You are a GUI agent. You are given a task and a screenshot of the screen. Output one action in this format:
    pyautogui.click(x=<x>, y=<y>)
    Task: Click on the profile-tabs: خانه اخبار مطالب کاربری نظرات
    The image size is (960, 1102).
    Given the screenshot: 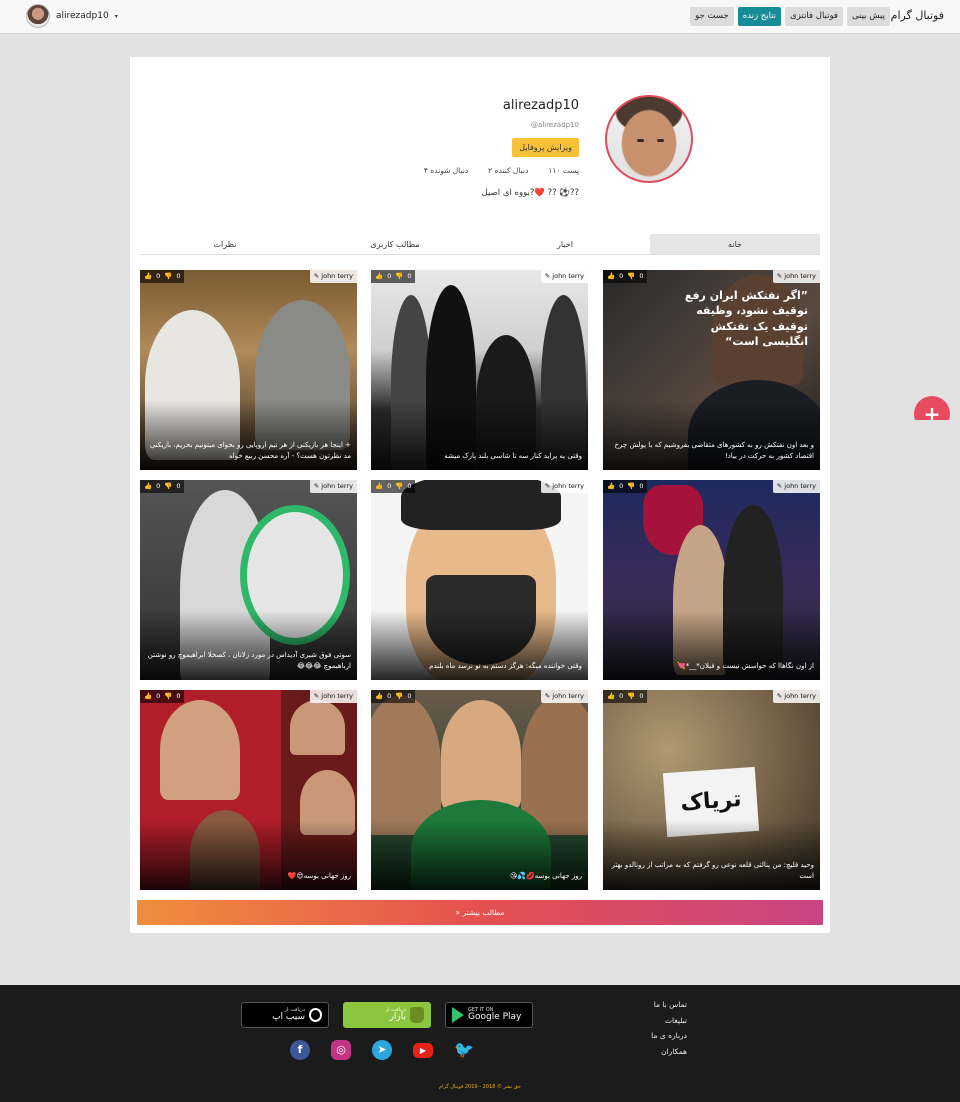 What is the action you would take?
    pyautogui.click(x=480, y=244)
    